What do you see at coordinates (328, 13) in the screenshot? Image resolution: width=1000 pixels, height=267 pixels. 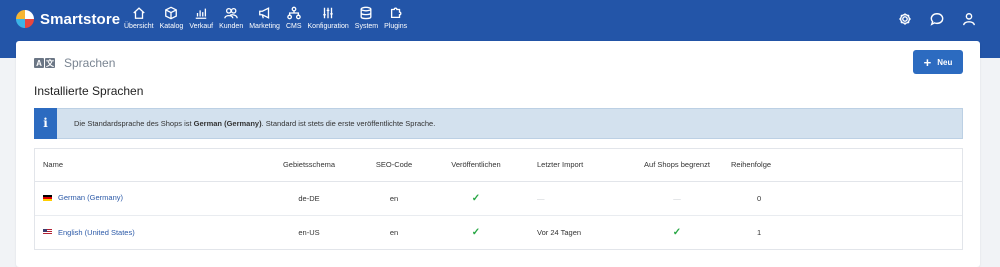 I see `sliders-icon` at bounding box center [328, 13].